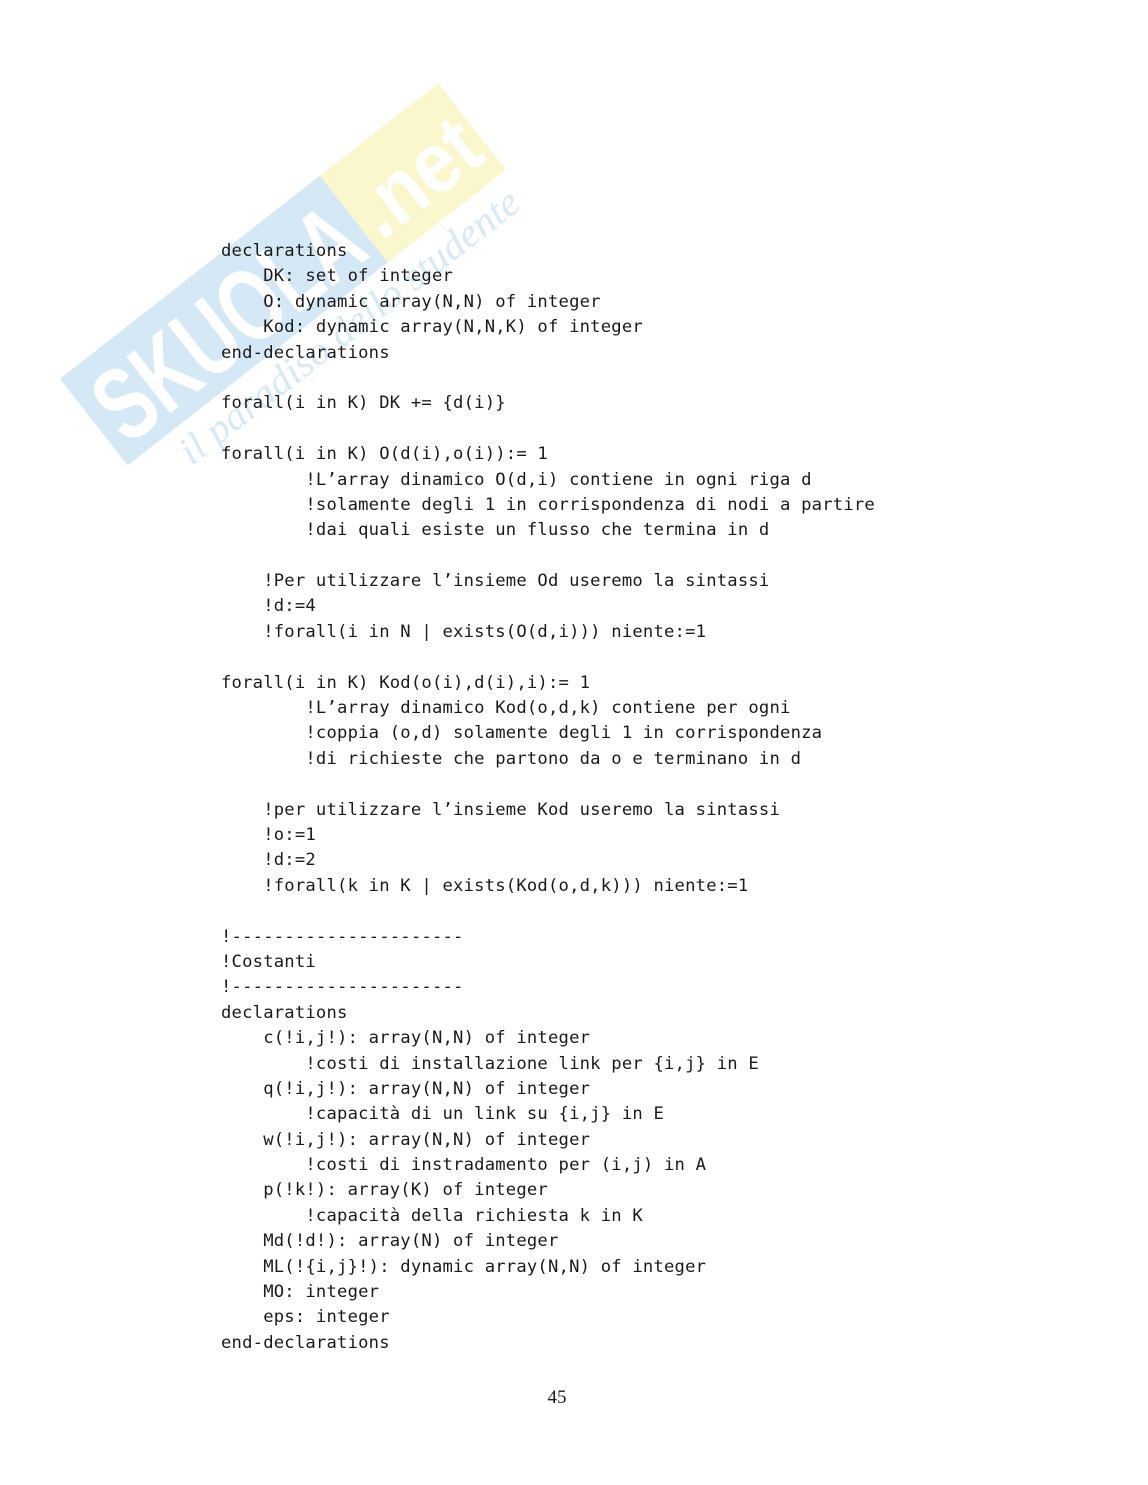  I want to click on code-line: Md(!d!): array(N) of integer, so click(390, 1241).